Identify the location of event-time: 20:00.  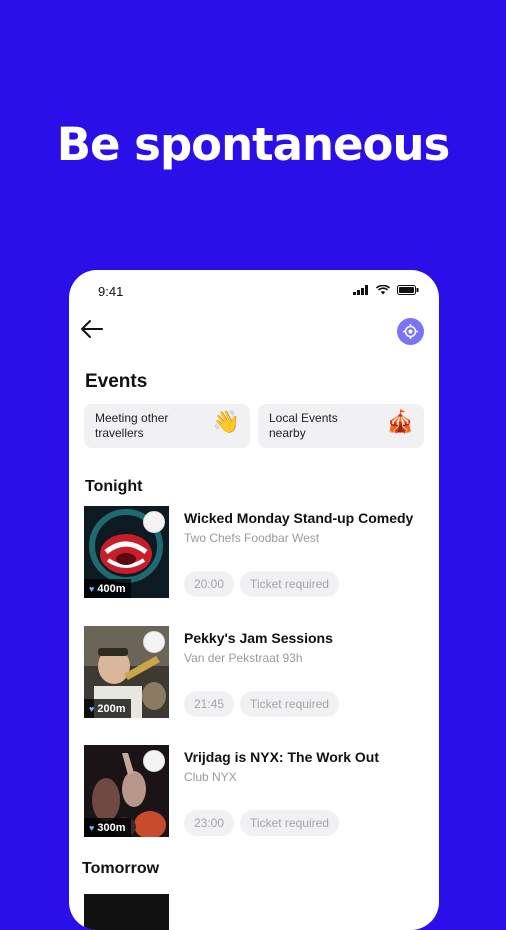
(209, 584).